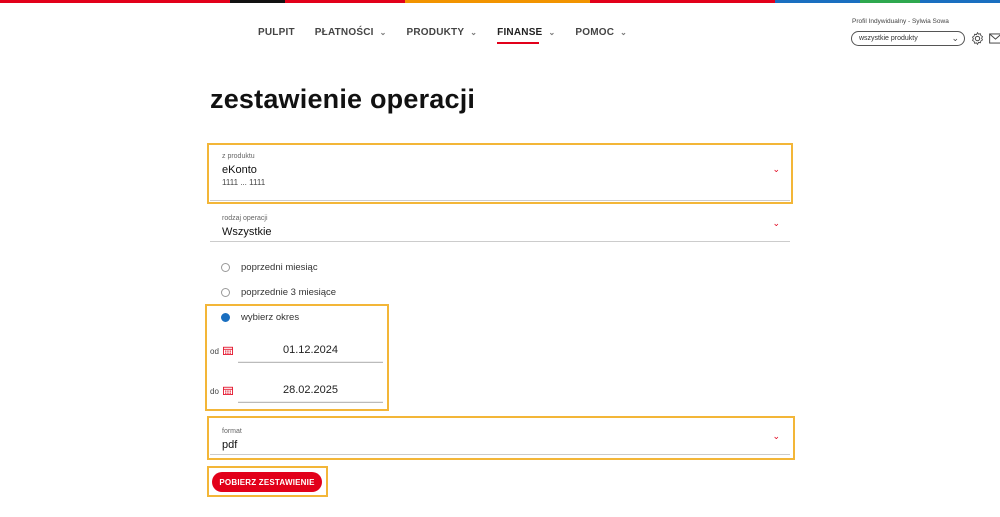 The height and width of the screenshot is (517, 1000). I want to click on product-filter-select: wszystkie produkty ⌄, so click(908, 38).